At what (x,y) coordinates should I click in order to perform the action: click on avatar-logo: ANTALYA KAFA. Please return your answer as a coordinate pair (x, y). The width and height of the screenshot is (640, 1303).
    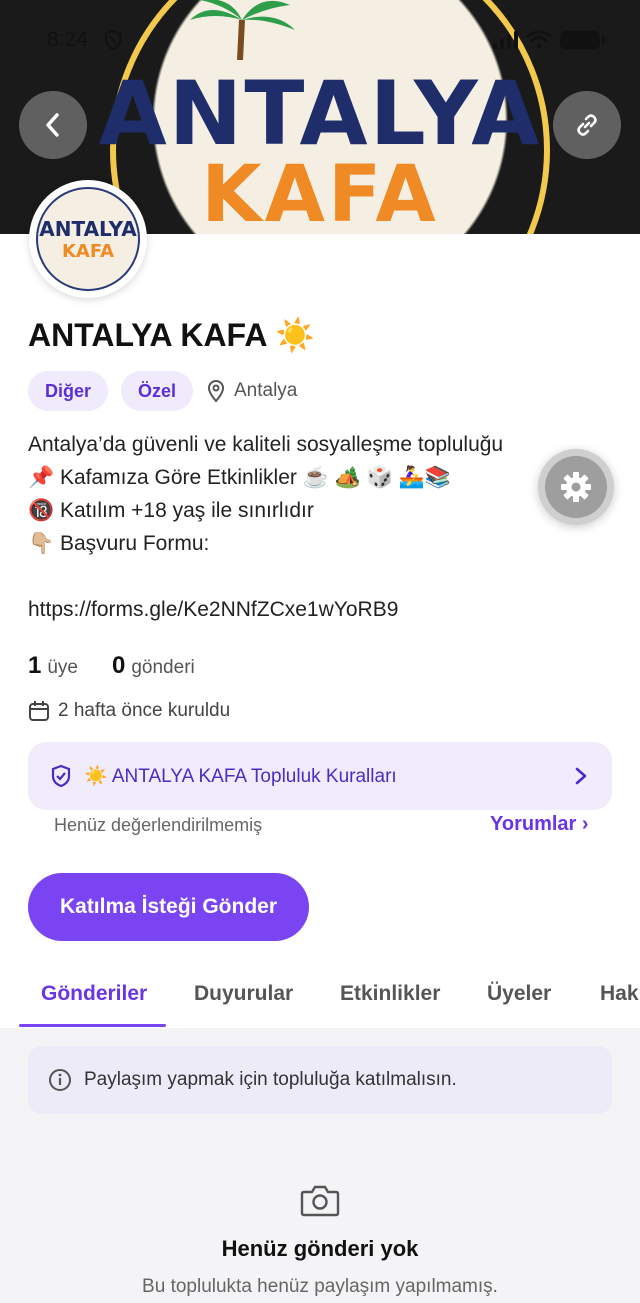
    Looking at the image, I should click on (88, 239).